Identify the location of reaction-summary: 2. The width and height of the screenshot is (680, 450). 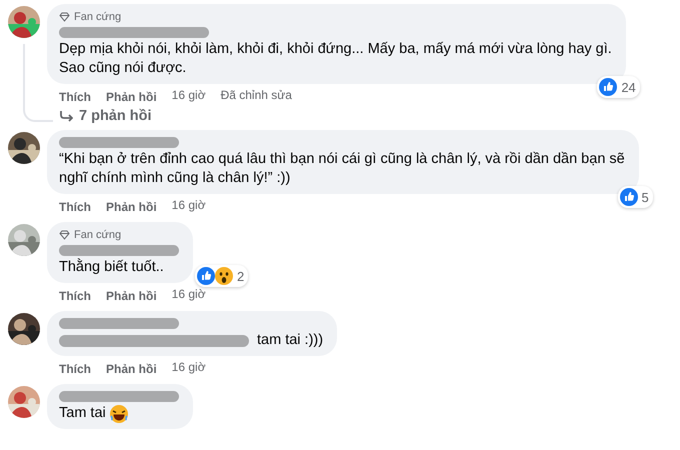
(221, 276).